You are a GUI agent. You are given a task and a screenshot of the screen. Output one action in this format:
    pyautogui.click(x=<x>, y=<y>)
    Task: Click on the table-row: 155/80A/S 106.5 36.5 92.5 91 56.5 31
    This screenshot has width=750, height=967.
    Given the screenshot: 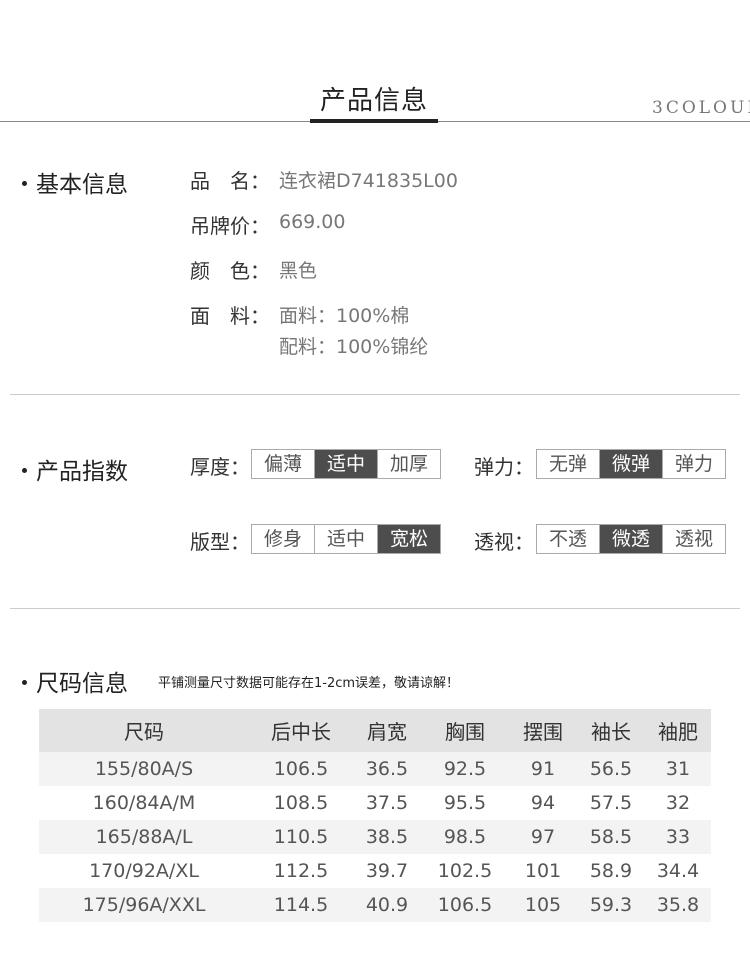 What is the action you would take?
    pyautogui.click(x=375, y=769)
    